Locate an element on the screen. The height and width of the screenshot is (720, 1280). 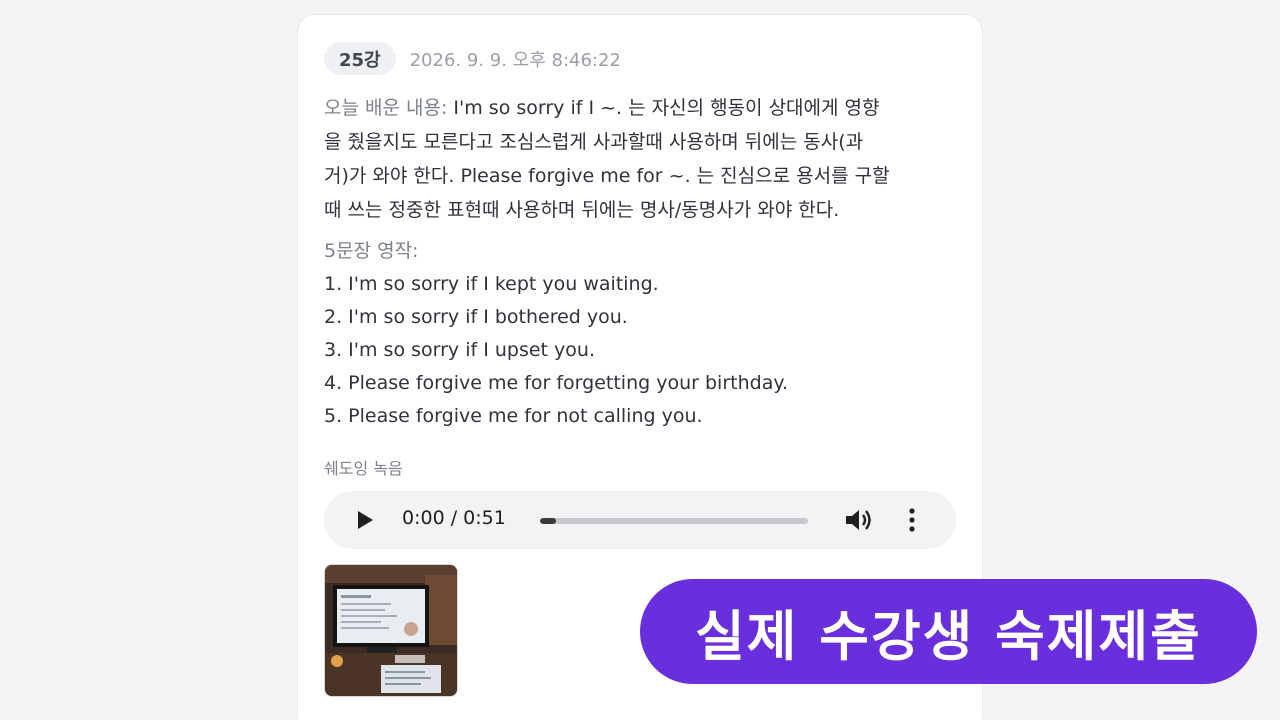
audio-player: 0:00 / 0:51 is located at coordinates (640, 520).